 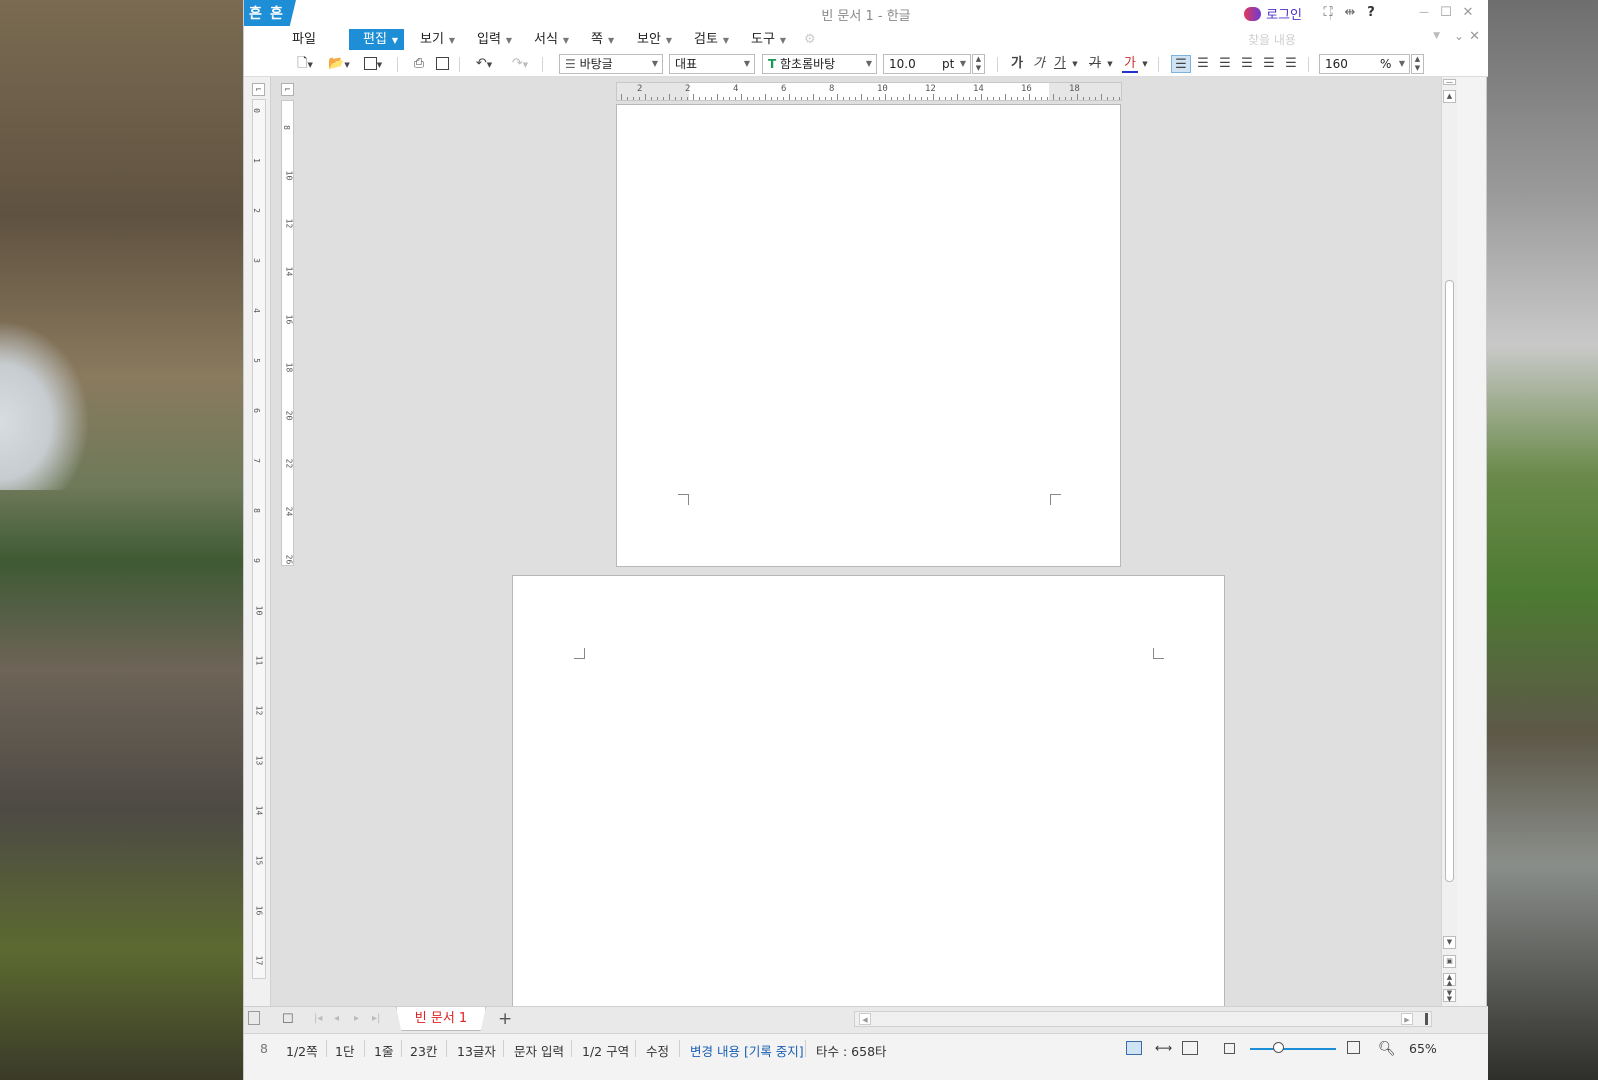 What do you see at coordinates (484, 64) in the screenshot?
I see `undo-icon: ↶▼` at bounding box center [484, 64].